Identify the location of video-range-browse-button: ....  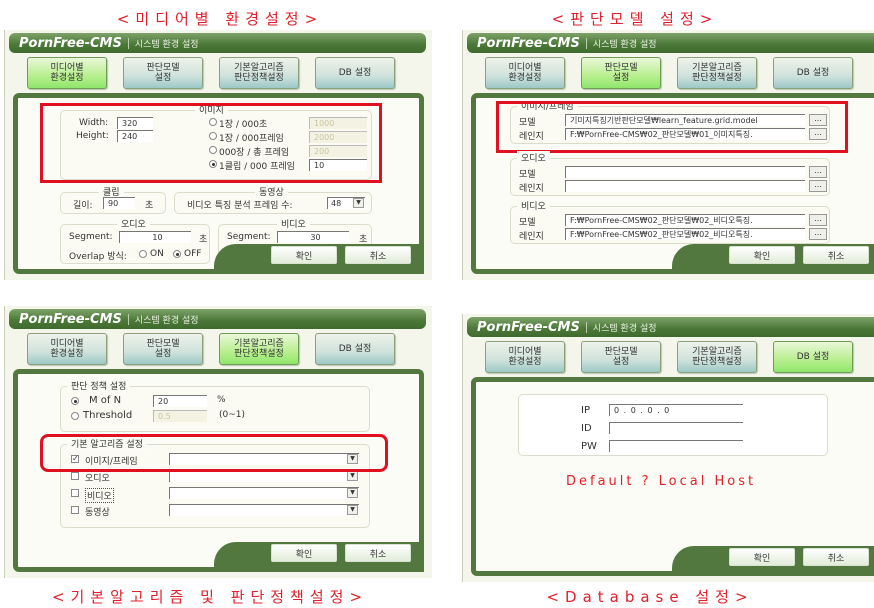
(818, 234).